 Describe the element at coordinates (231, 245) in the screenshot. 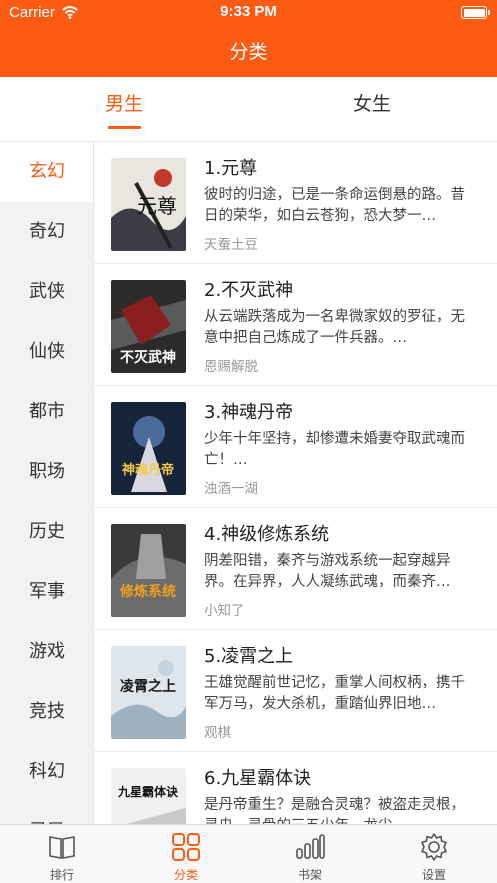

I see `book-author: 天蚕土豆` at that location.